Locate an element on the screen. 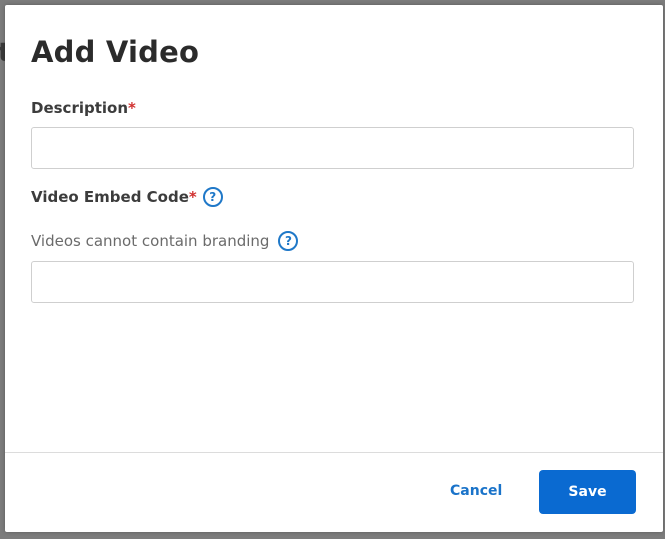 Image resolution: width=665 pixels, height=539 pixels. embed-code-input is located at coordinates (332, 282).